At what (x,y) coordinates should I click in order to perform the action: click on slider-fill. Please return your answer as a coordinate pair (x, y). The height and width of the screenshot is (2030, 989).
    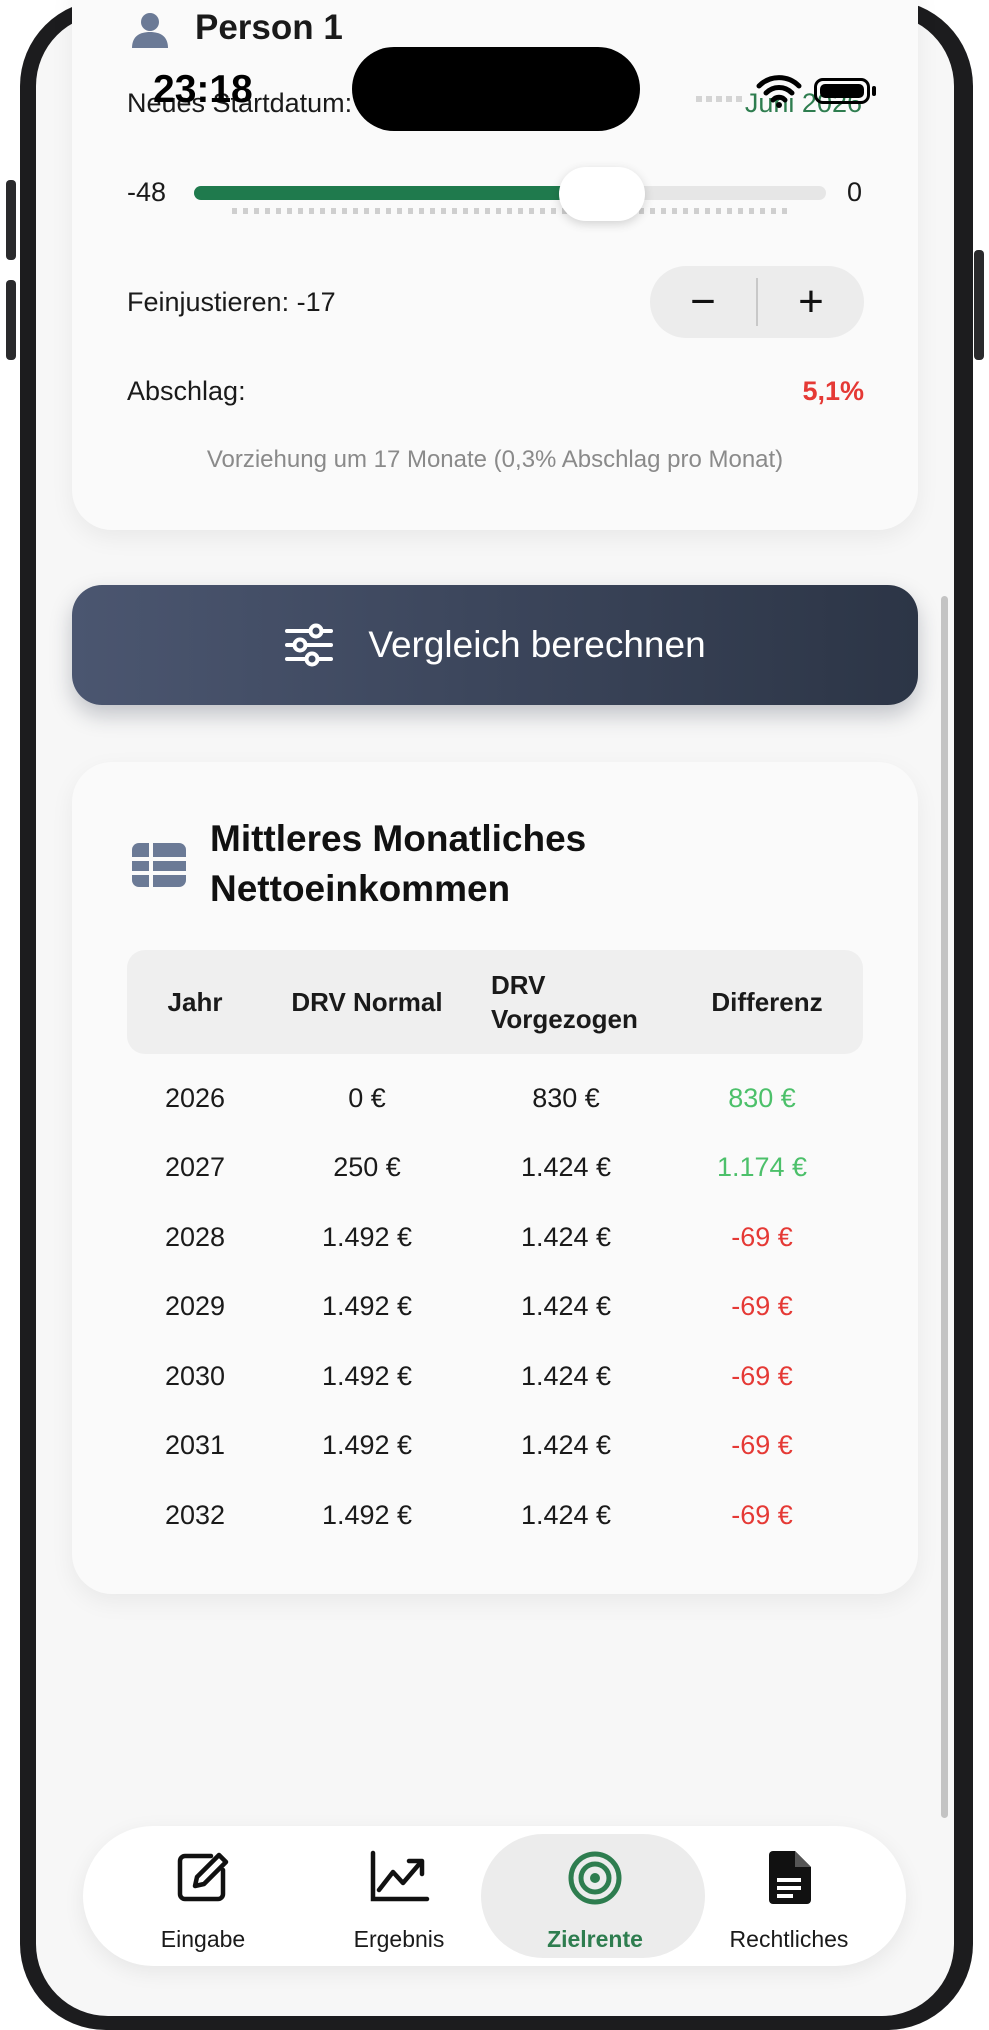
    Looking at the image, I should click on (398, 193).